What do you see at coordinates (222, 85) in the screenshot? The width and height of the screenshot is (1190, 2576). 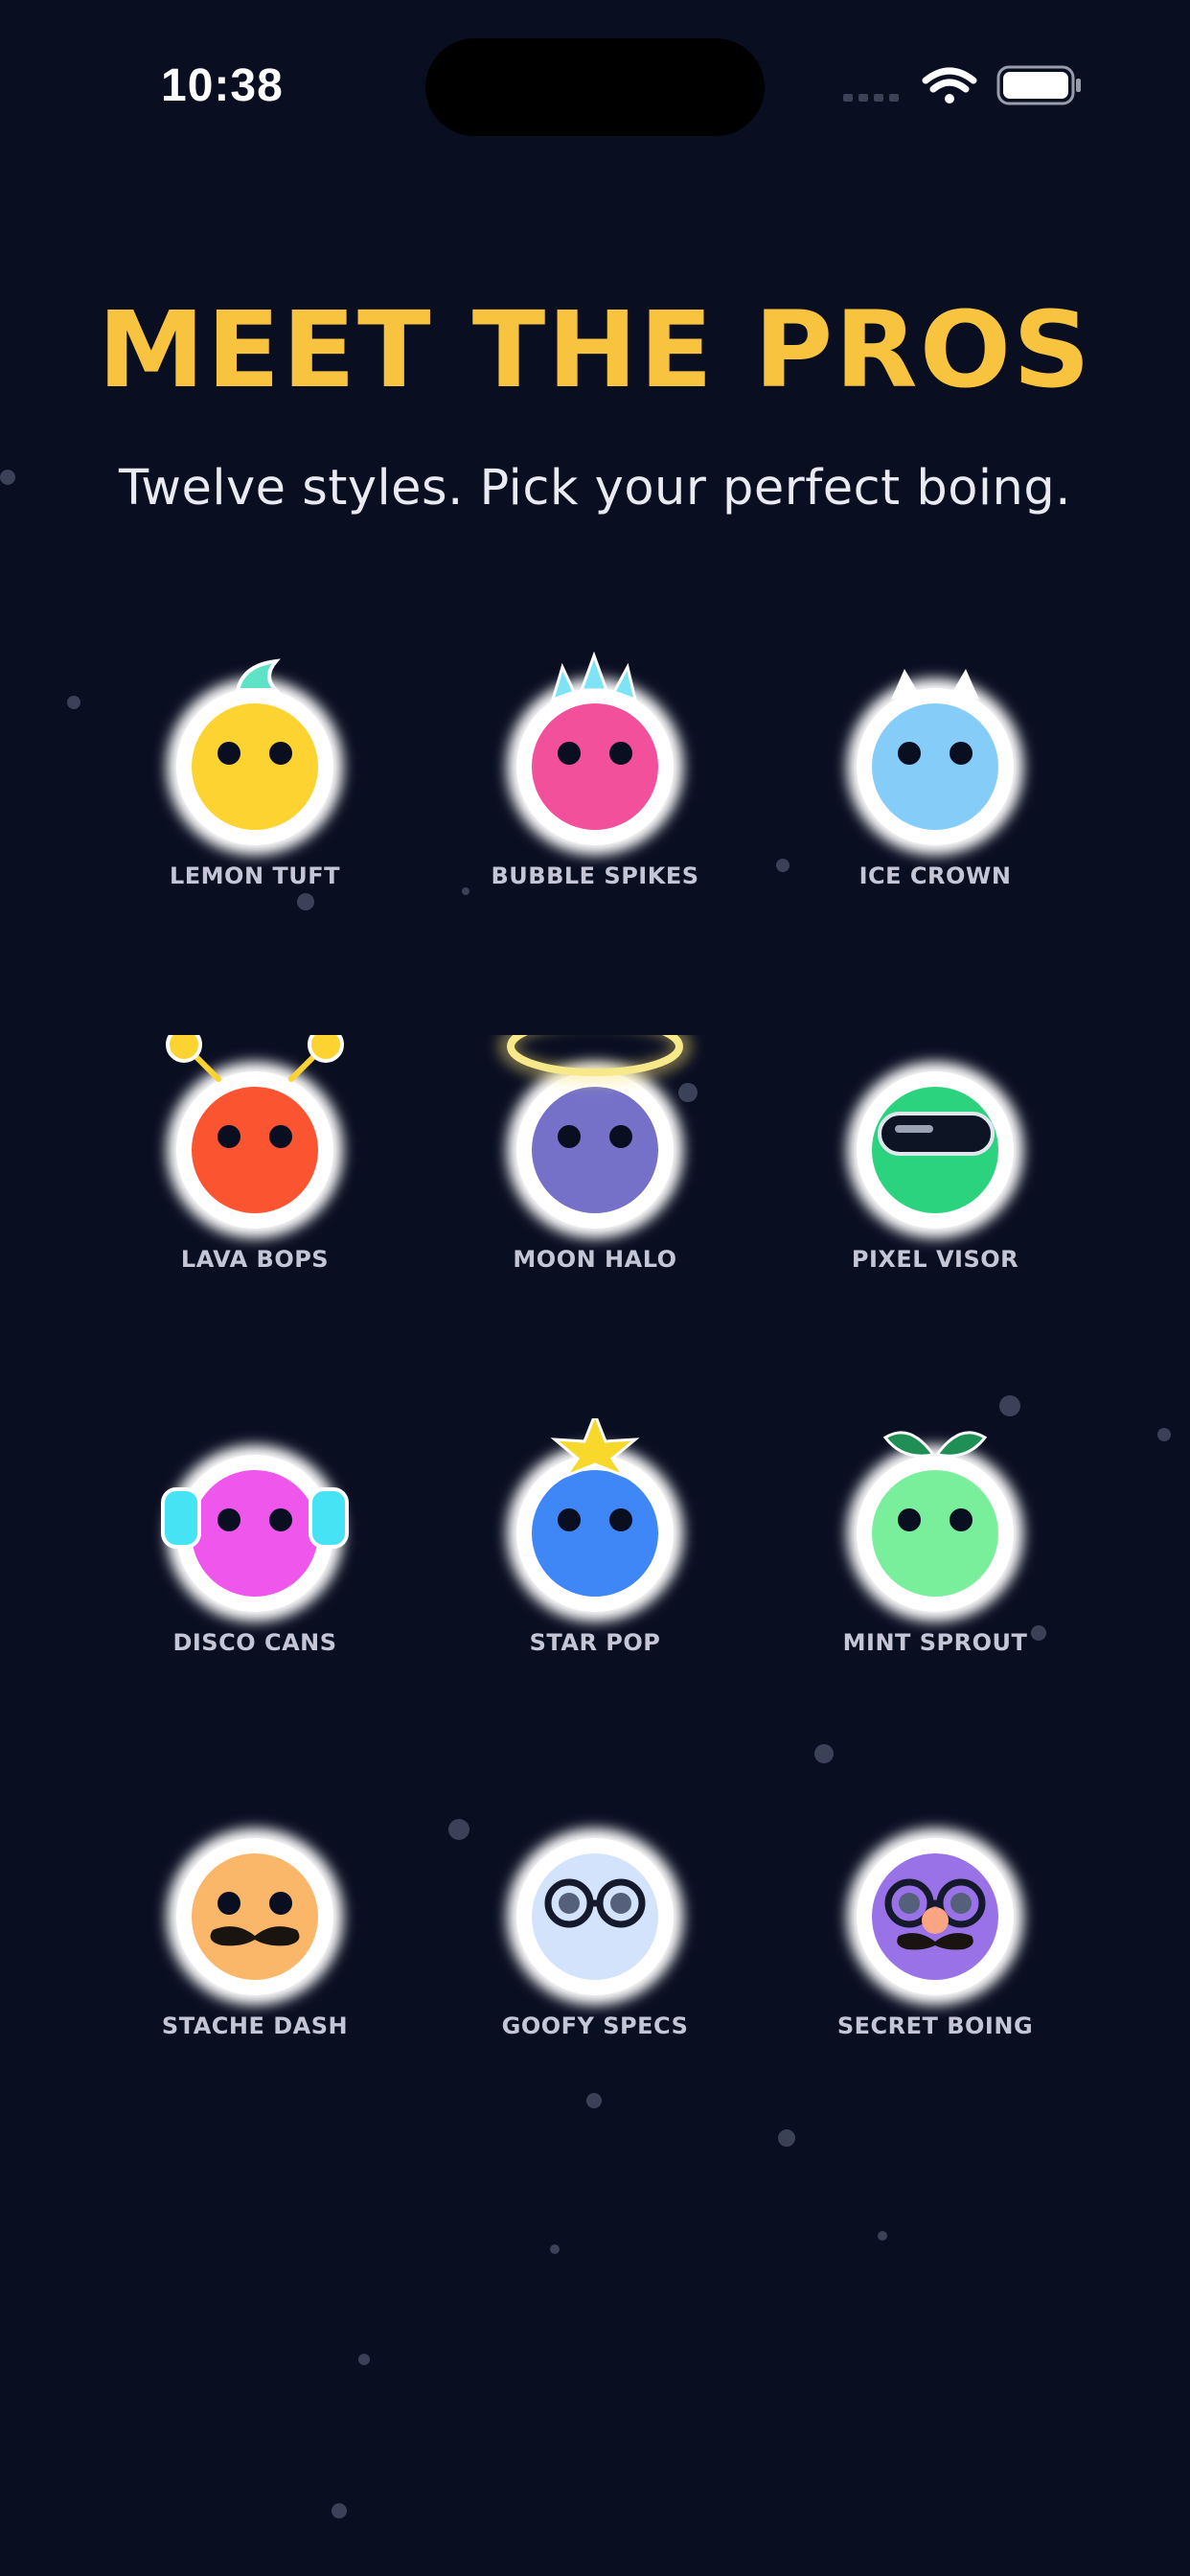 I see `status-time: 10:38` at bounding box center [222, 85].